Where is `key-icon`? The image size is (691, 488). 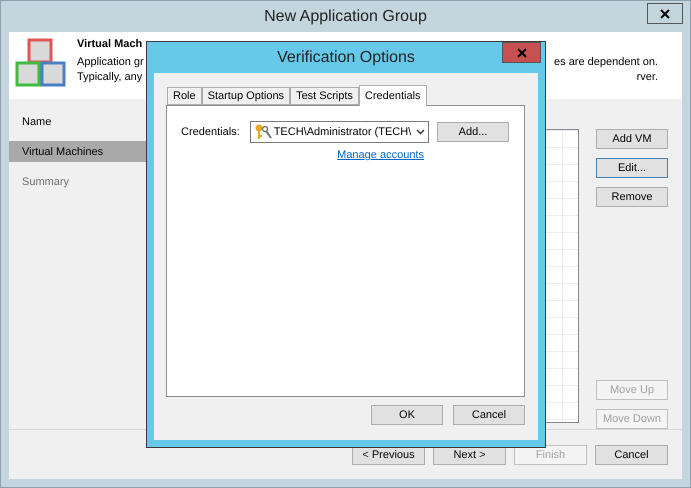
key-icon is located at coordinates (263, 132).